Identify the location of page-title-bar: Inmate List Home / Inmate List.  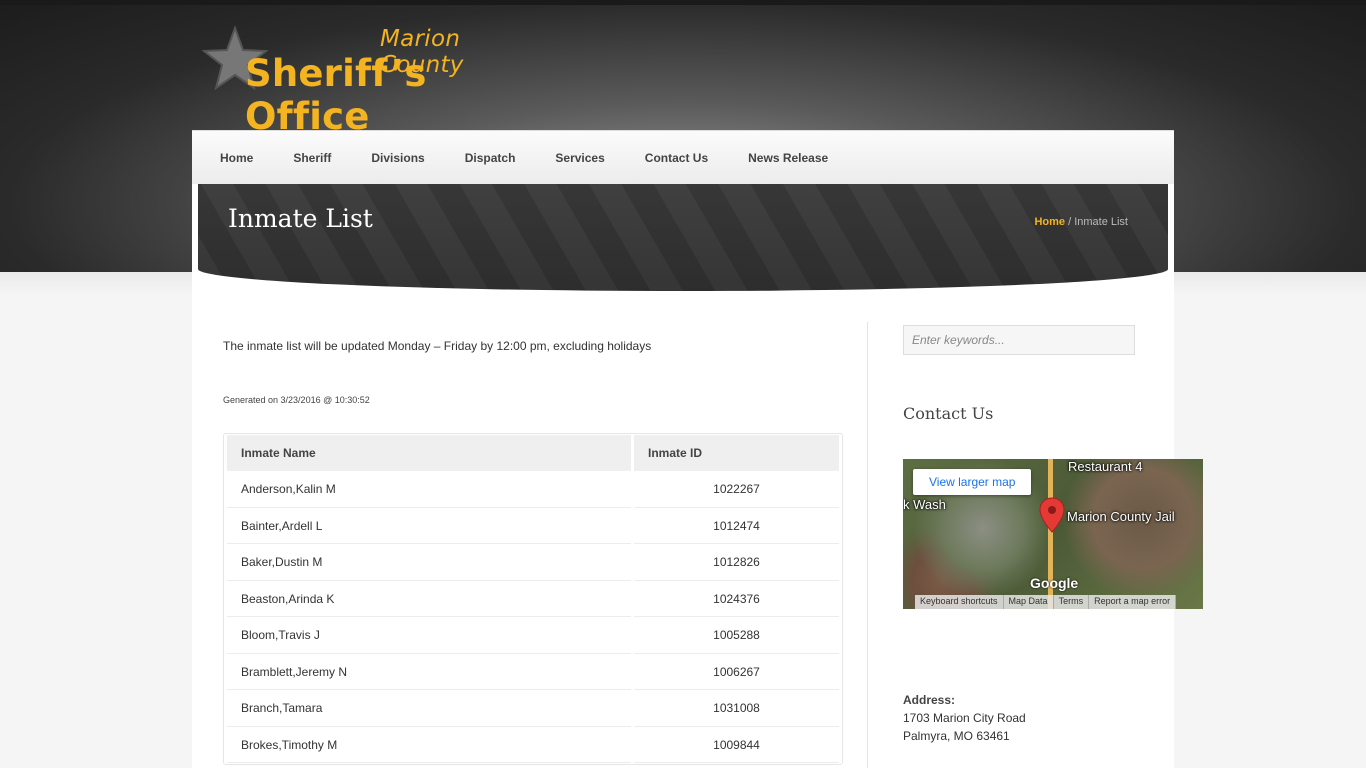
(683, 237).